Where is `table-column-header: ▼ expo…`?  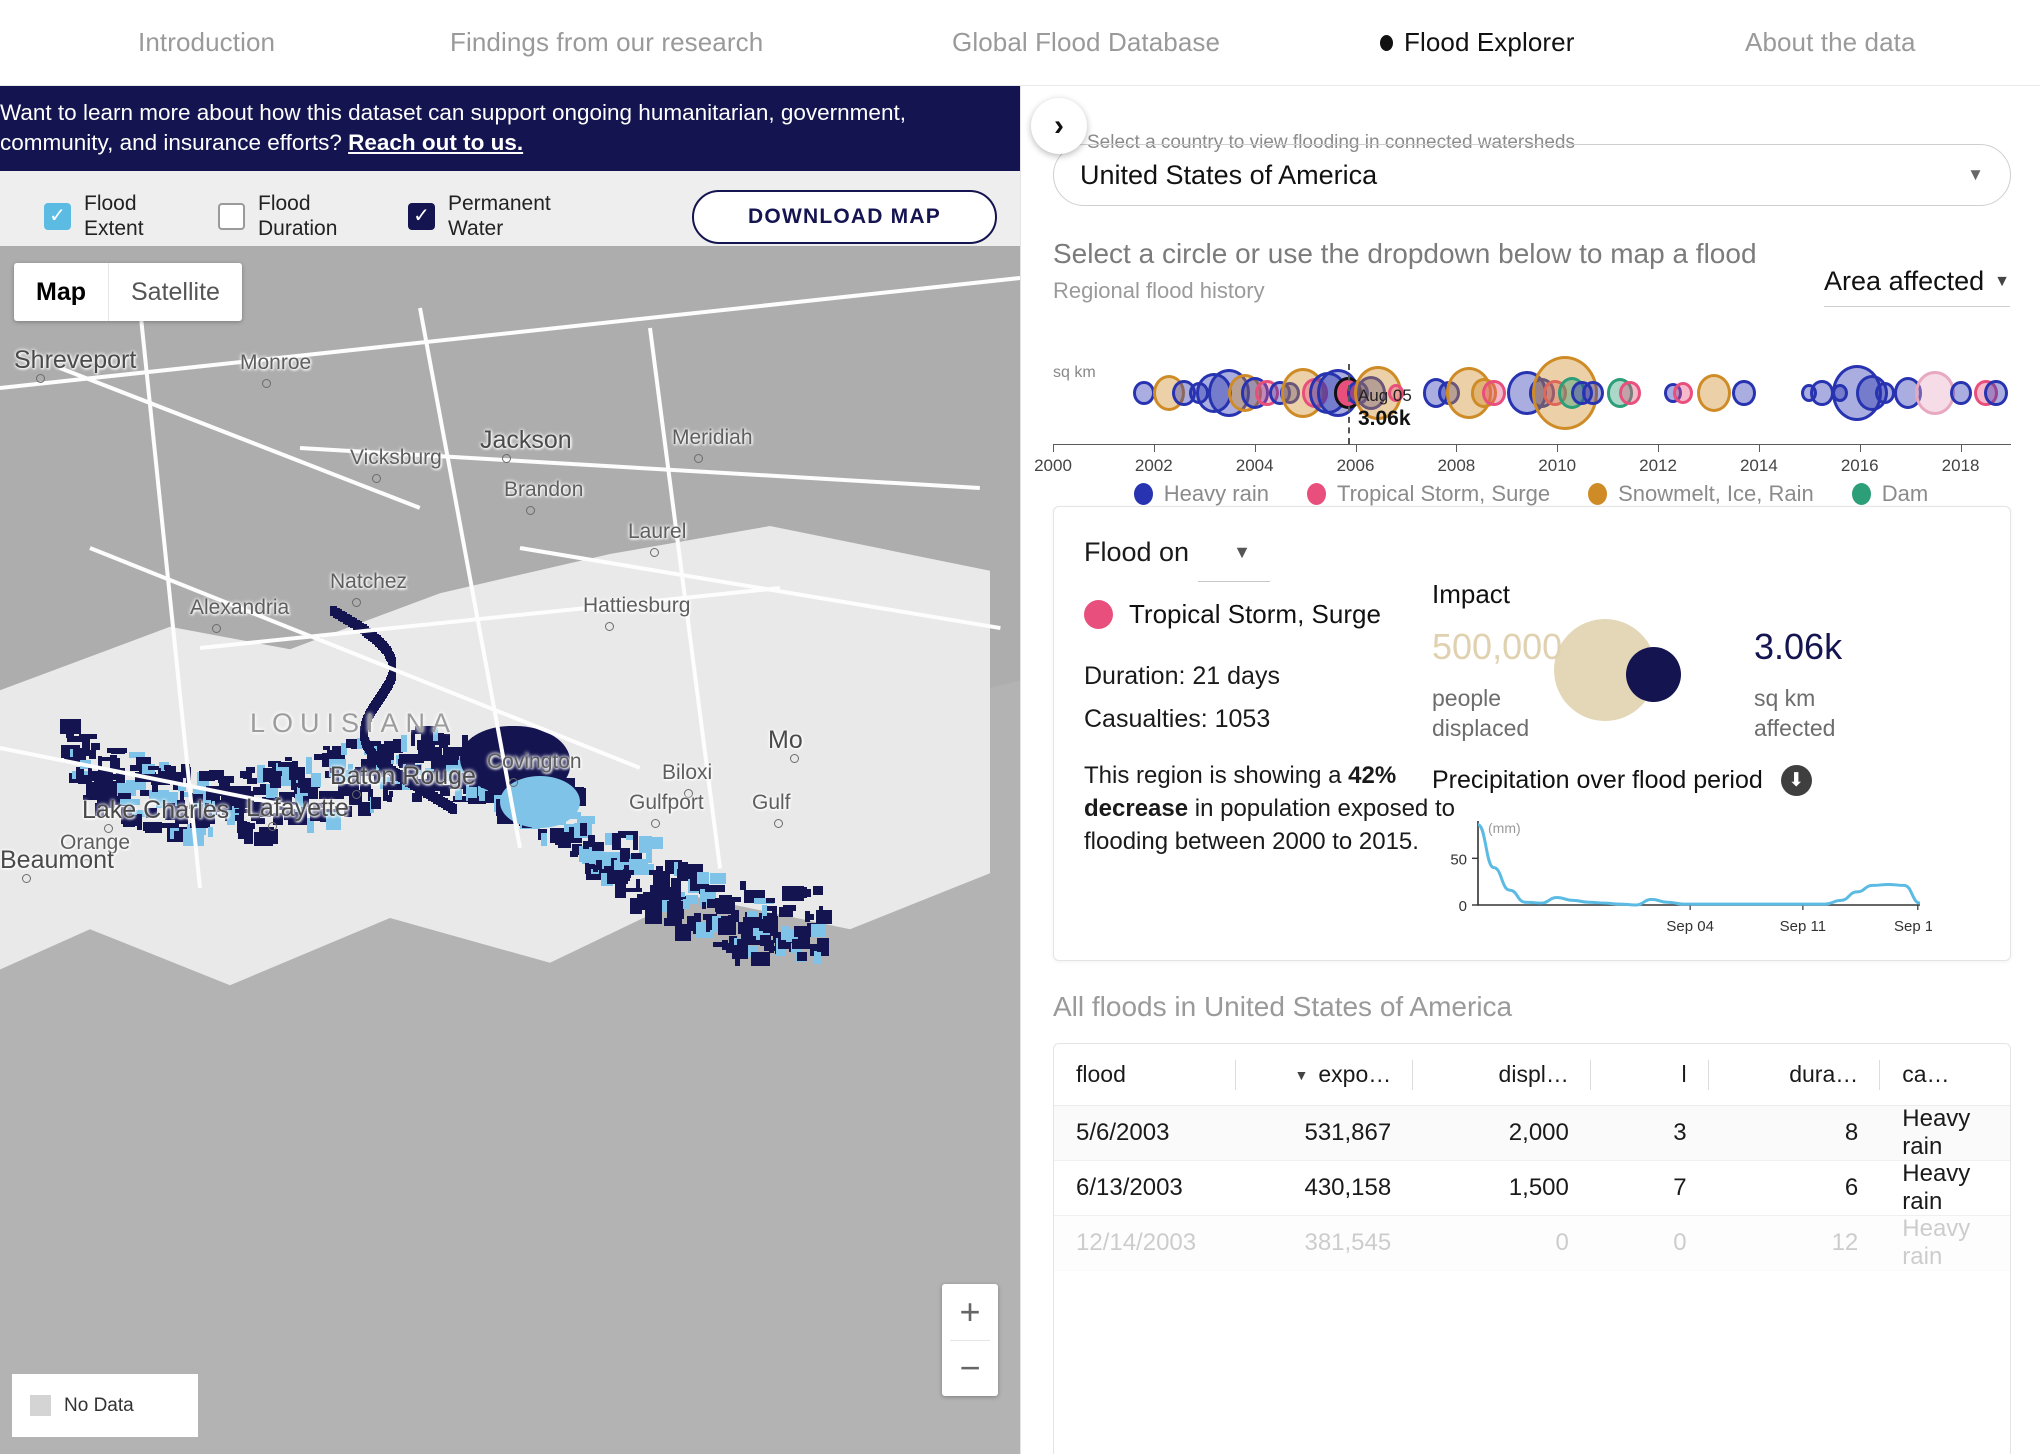 table-column-header: ▼ expo… is located at coordinates (1325, 1074).